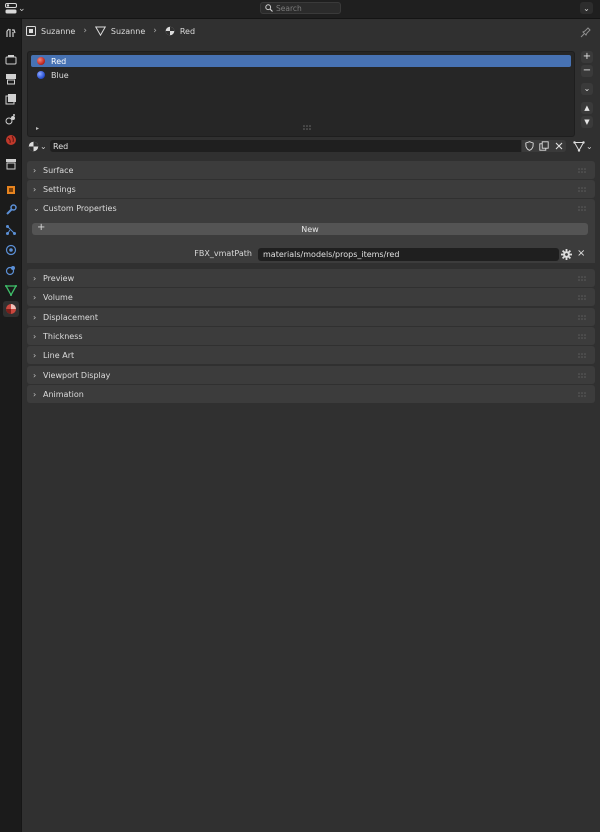 This screenshot has width=600, height=832. I want to click on options-menu-button: ⌄, so click(586, 8).